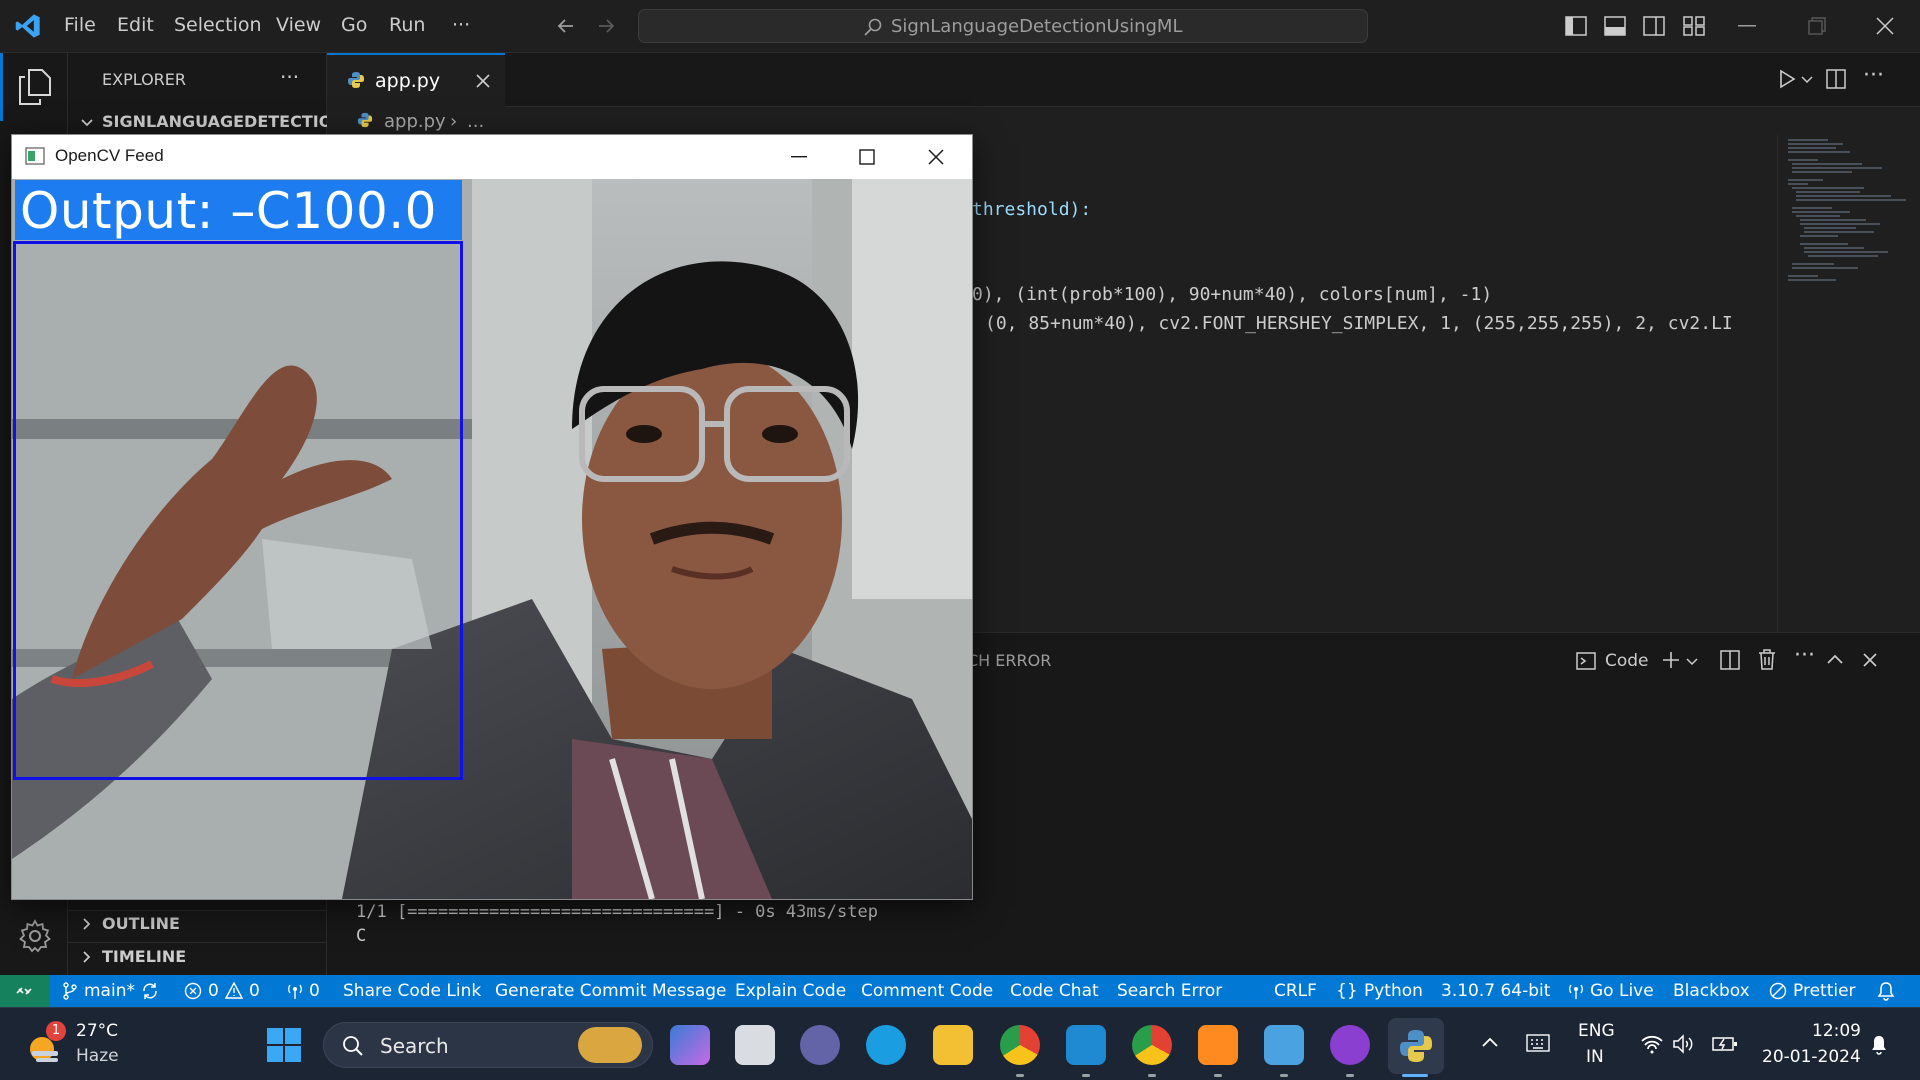 The width and height of the screenshot is (1920, 1080). I want to click on control-panel-icon, so click(1284, 1045).